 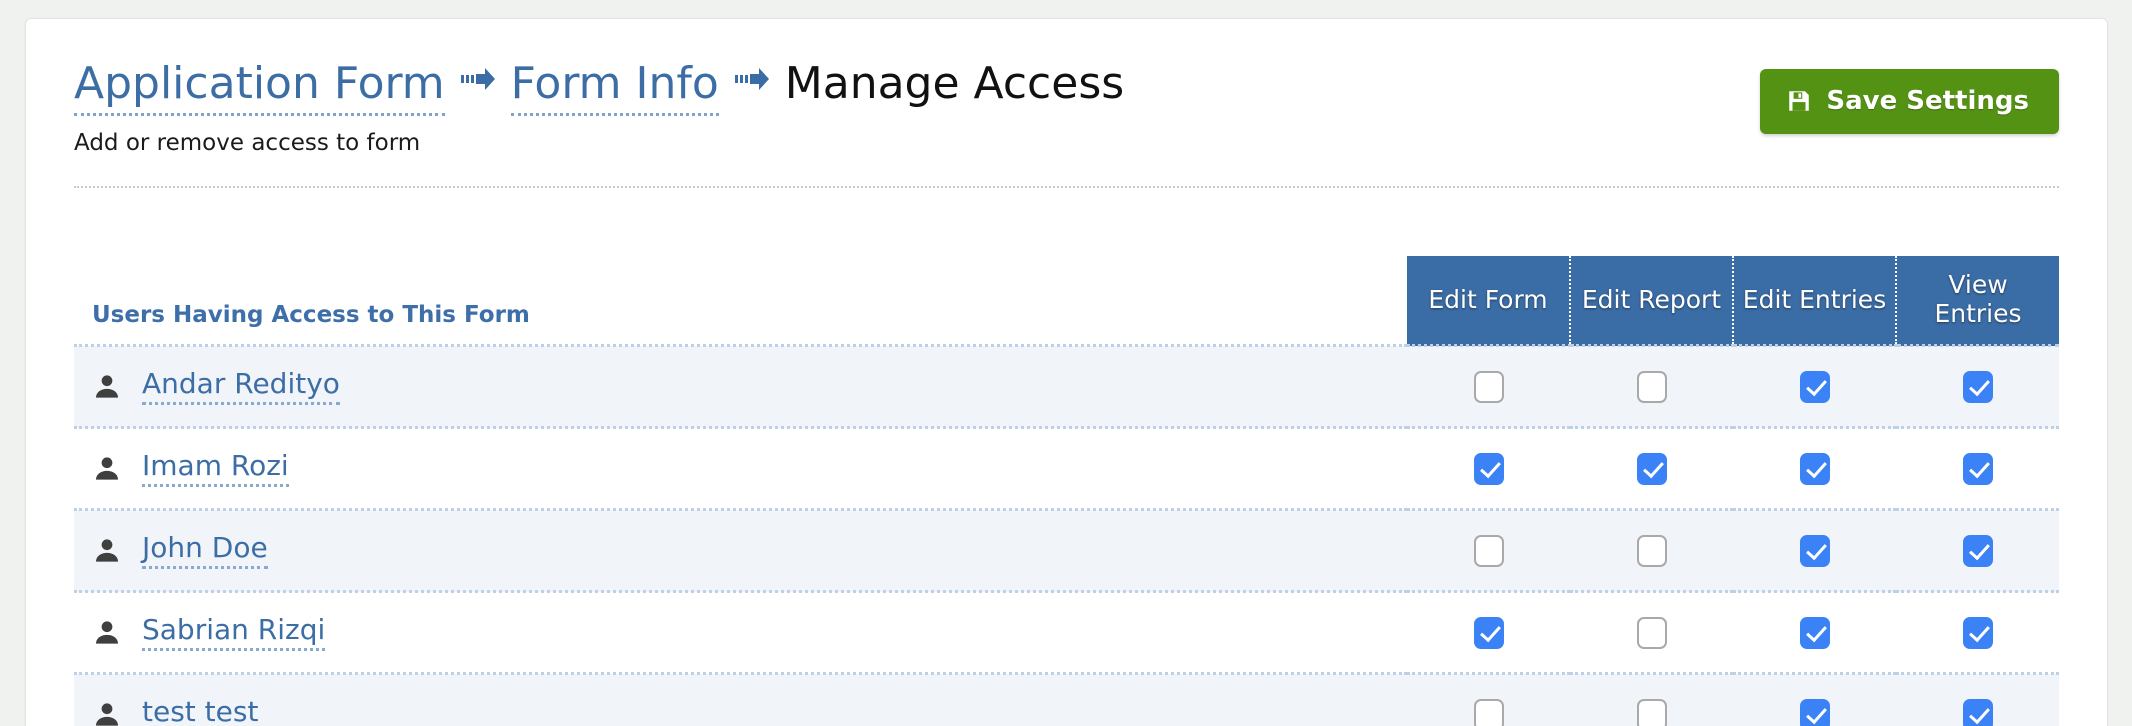 I want to click on user-cell: John Doe, so click(x=740, y=550).